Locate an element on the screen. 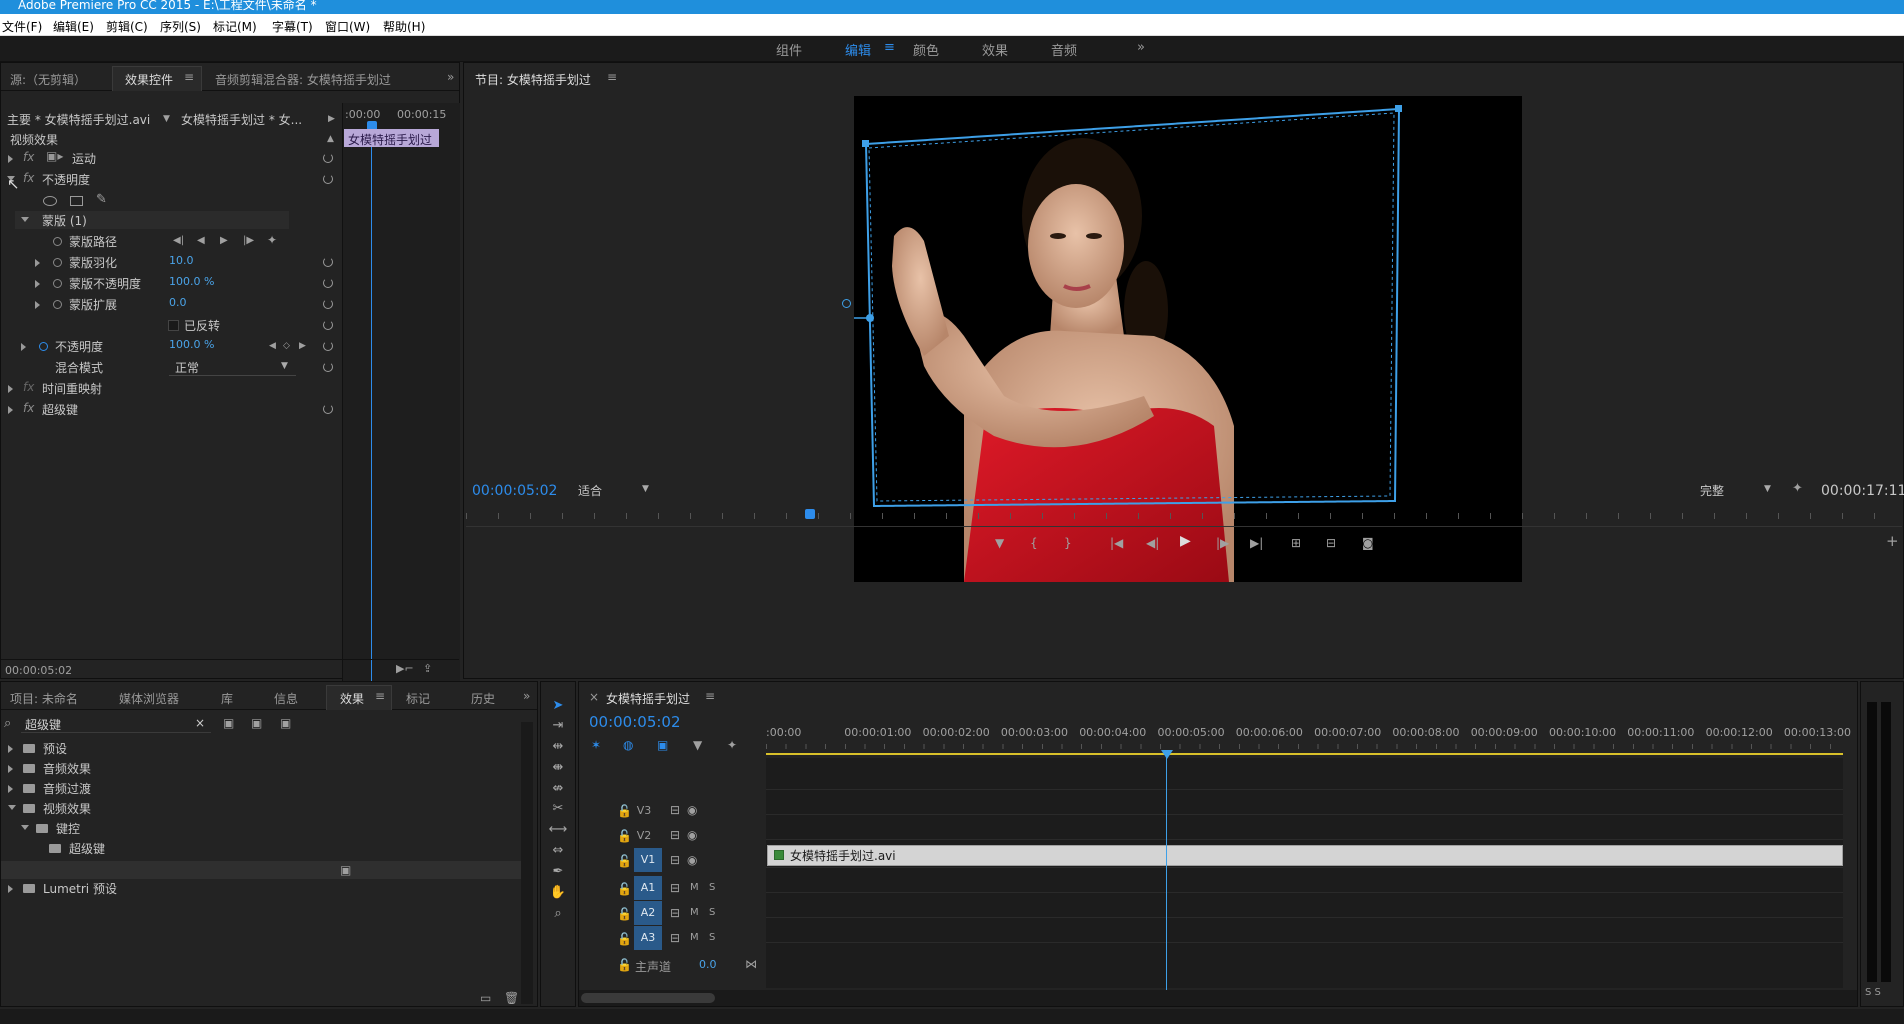 The width and height of the screenshot is (1904, 1024). reset-blend-icon is located at coordinates (328, 367).